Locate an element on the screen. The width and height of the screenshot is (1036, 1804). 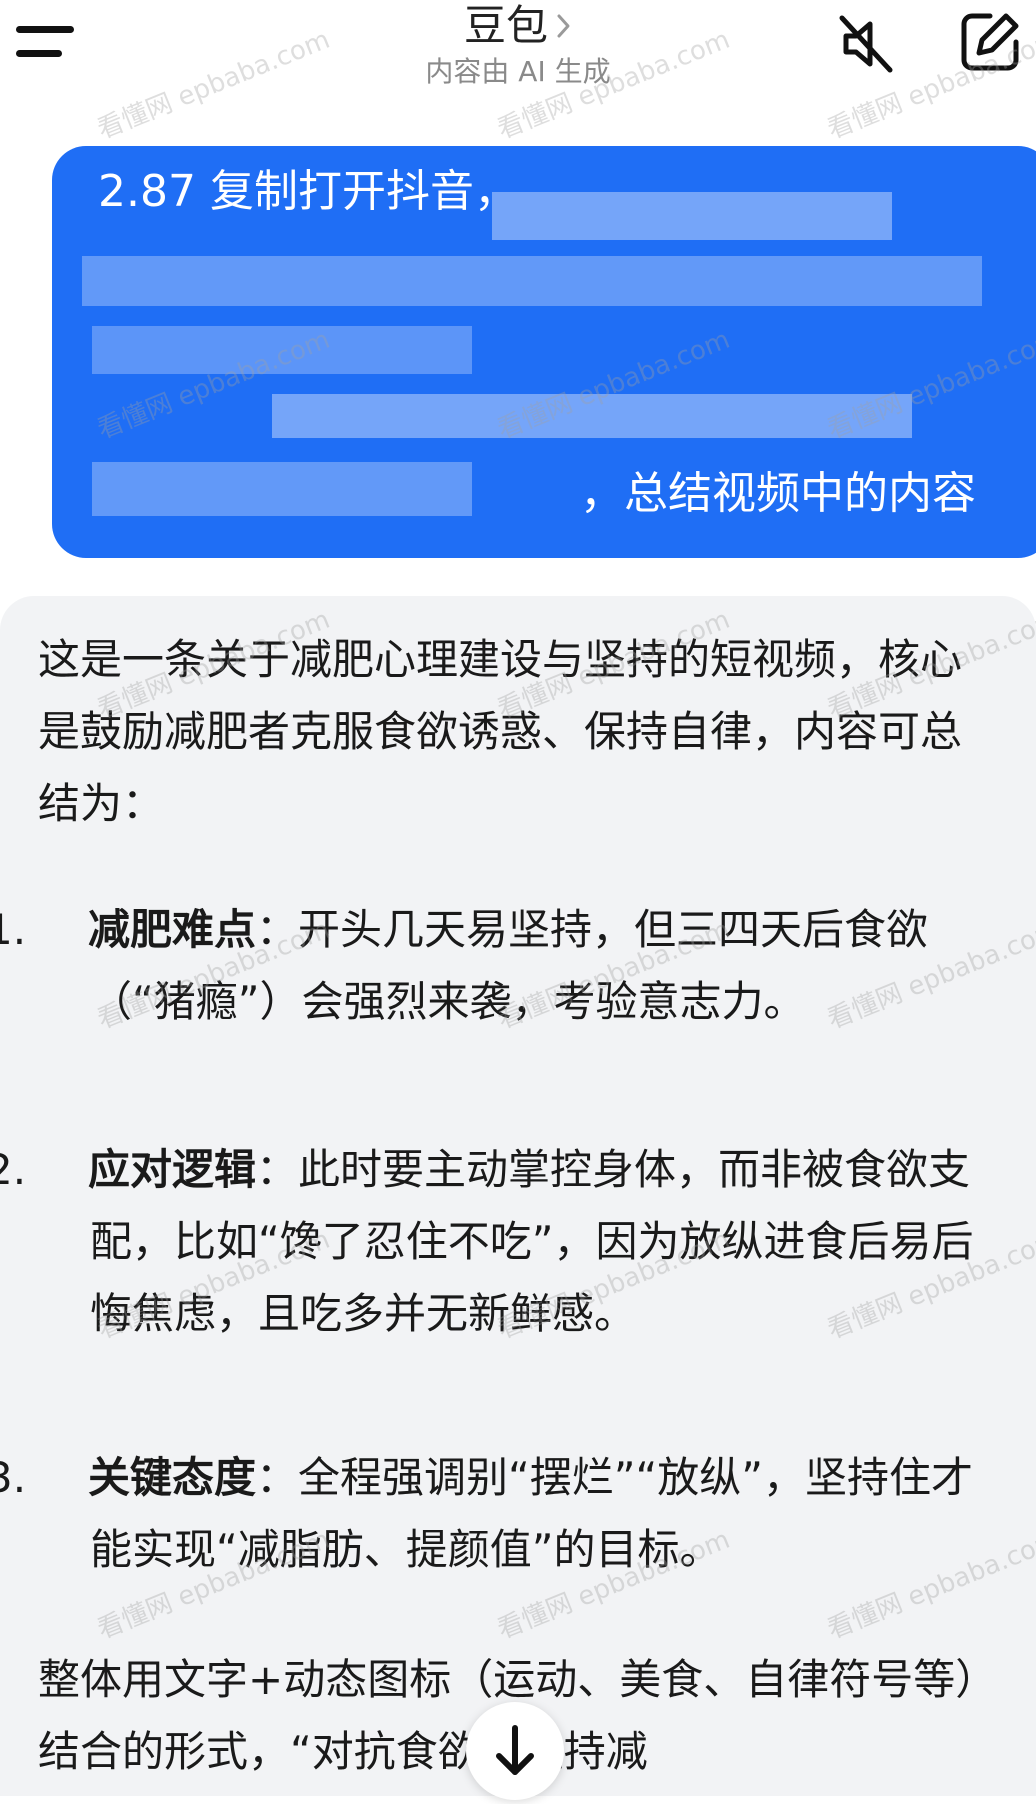
list-number: 1. is located at coordinates (13, 929).